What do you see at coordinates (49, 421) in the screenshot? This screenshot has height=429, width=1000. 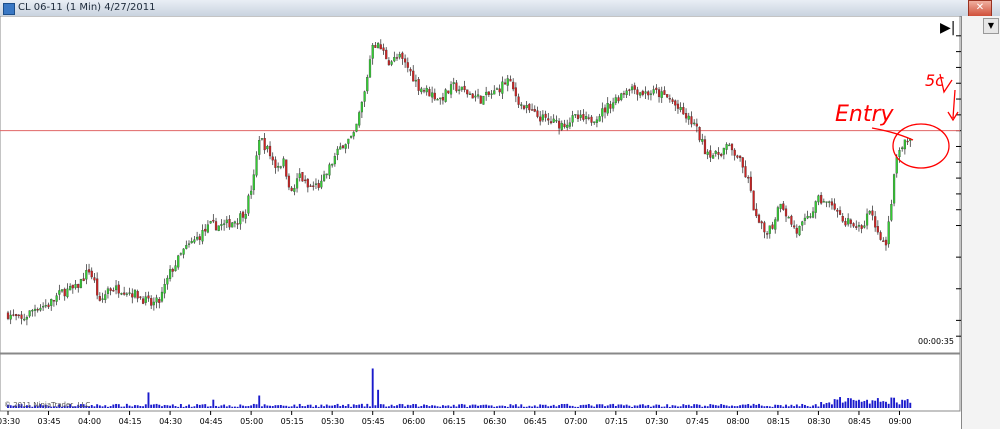 I see `x-tick-label: 03:45` at bounding box center [49, 421].